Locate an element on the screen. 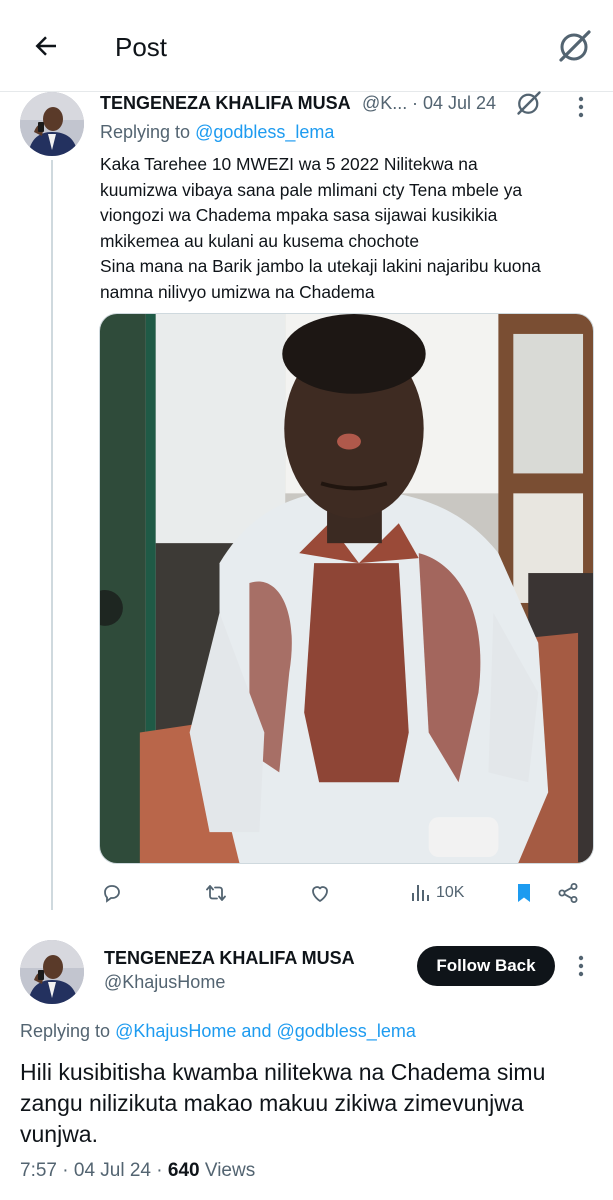  views-icon is located at coordinates (420, 893).